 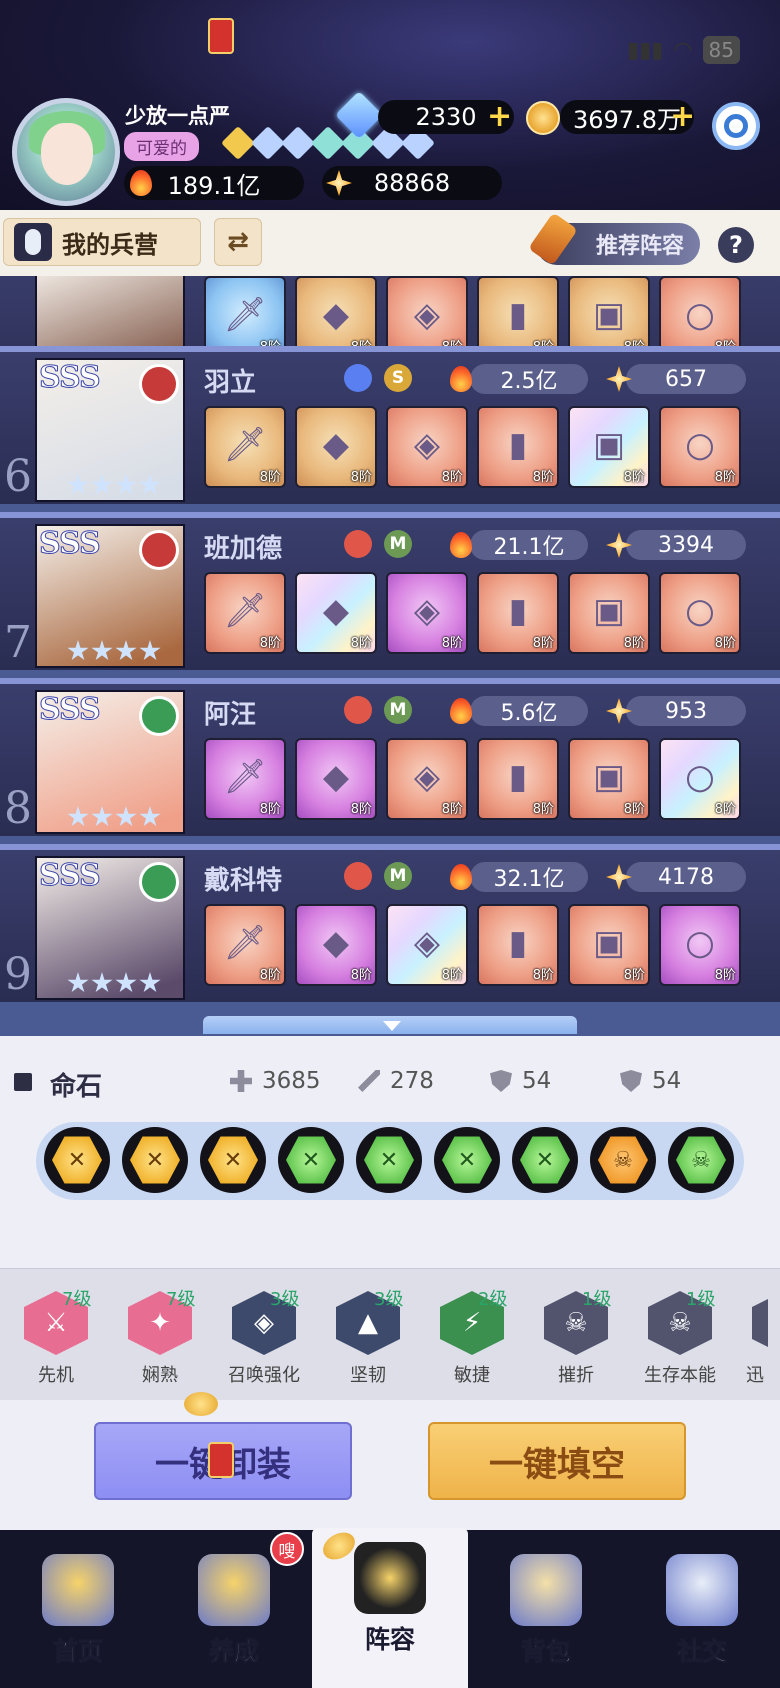 I want to click on swap-lineup-button: ⇄, so click(x=238, y=242).